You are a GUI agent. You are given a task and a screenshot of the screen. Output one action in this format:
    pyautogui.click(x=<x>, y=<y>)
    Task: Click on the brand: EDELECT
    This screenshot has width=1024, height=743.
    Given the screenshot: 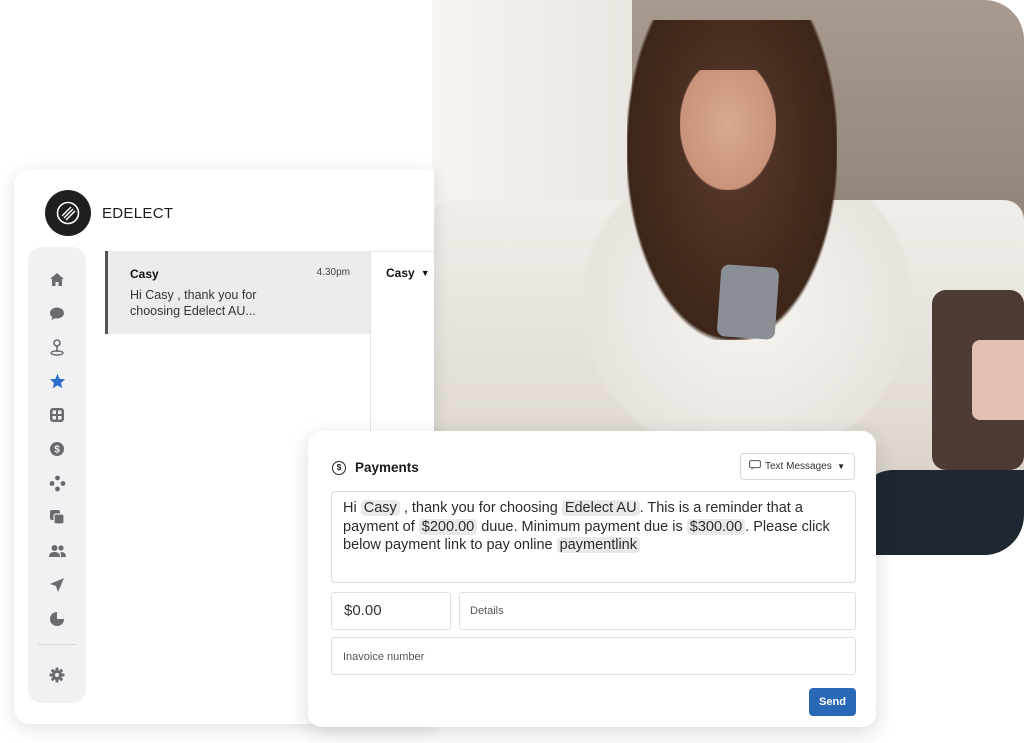 What is the action you would take?
    pyautogui.click(x=109, y=213)
    